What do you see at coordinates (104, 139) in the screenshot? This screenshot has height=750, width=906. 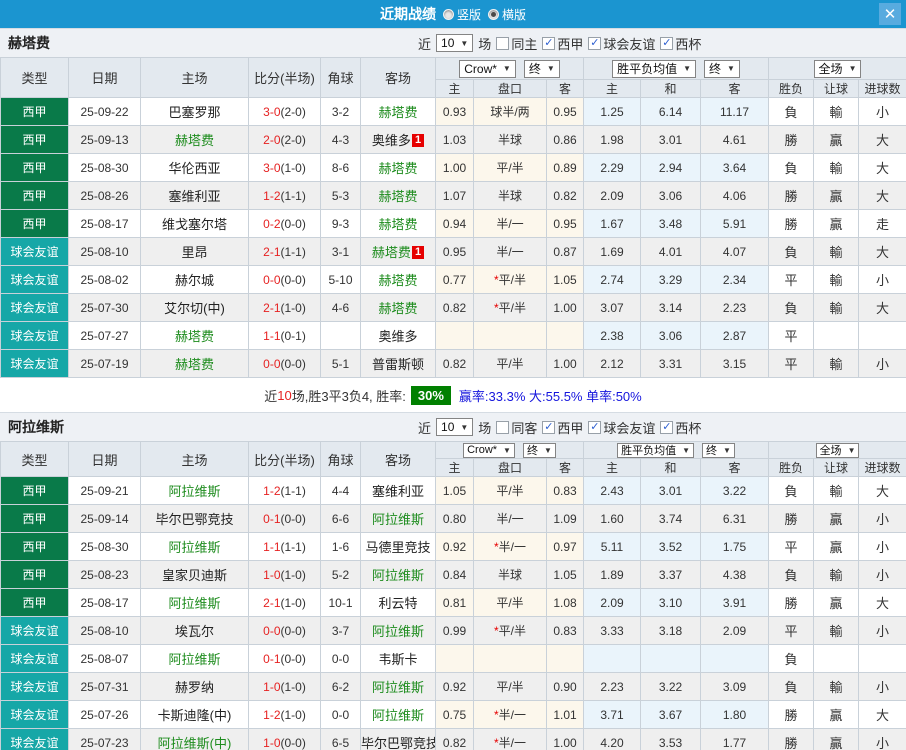 I see `date-cell: 25-09-13` at bounding box center [104, 139].